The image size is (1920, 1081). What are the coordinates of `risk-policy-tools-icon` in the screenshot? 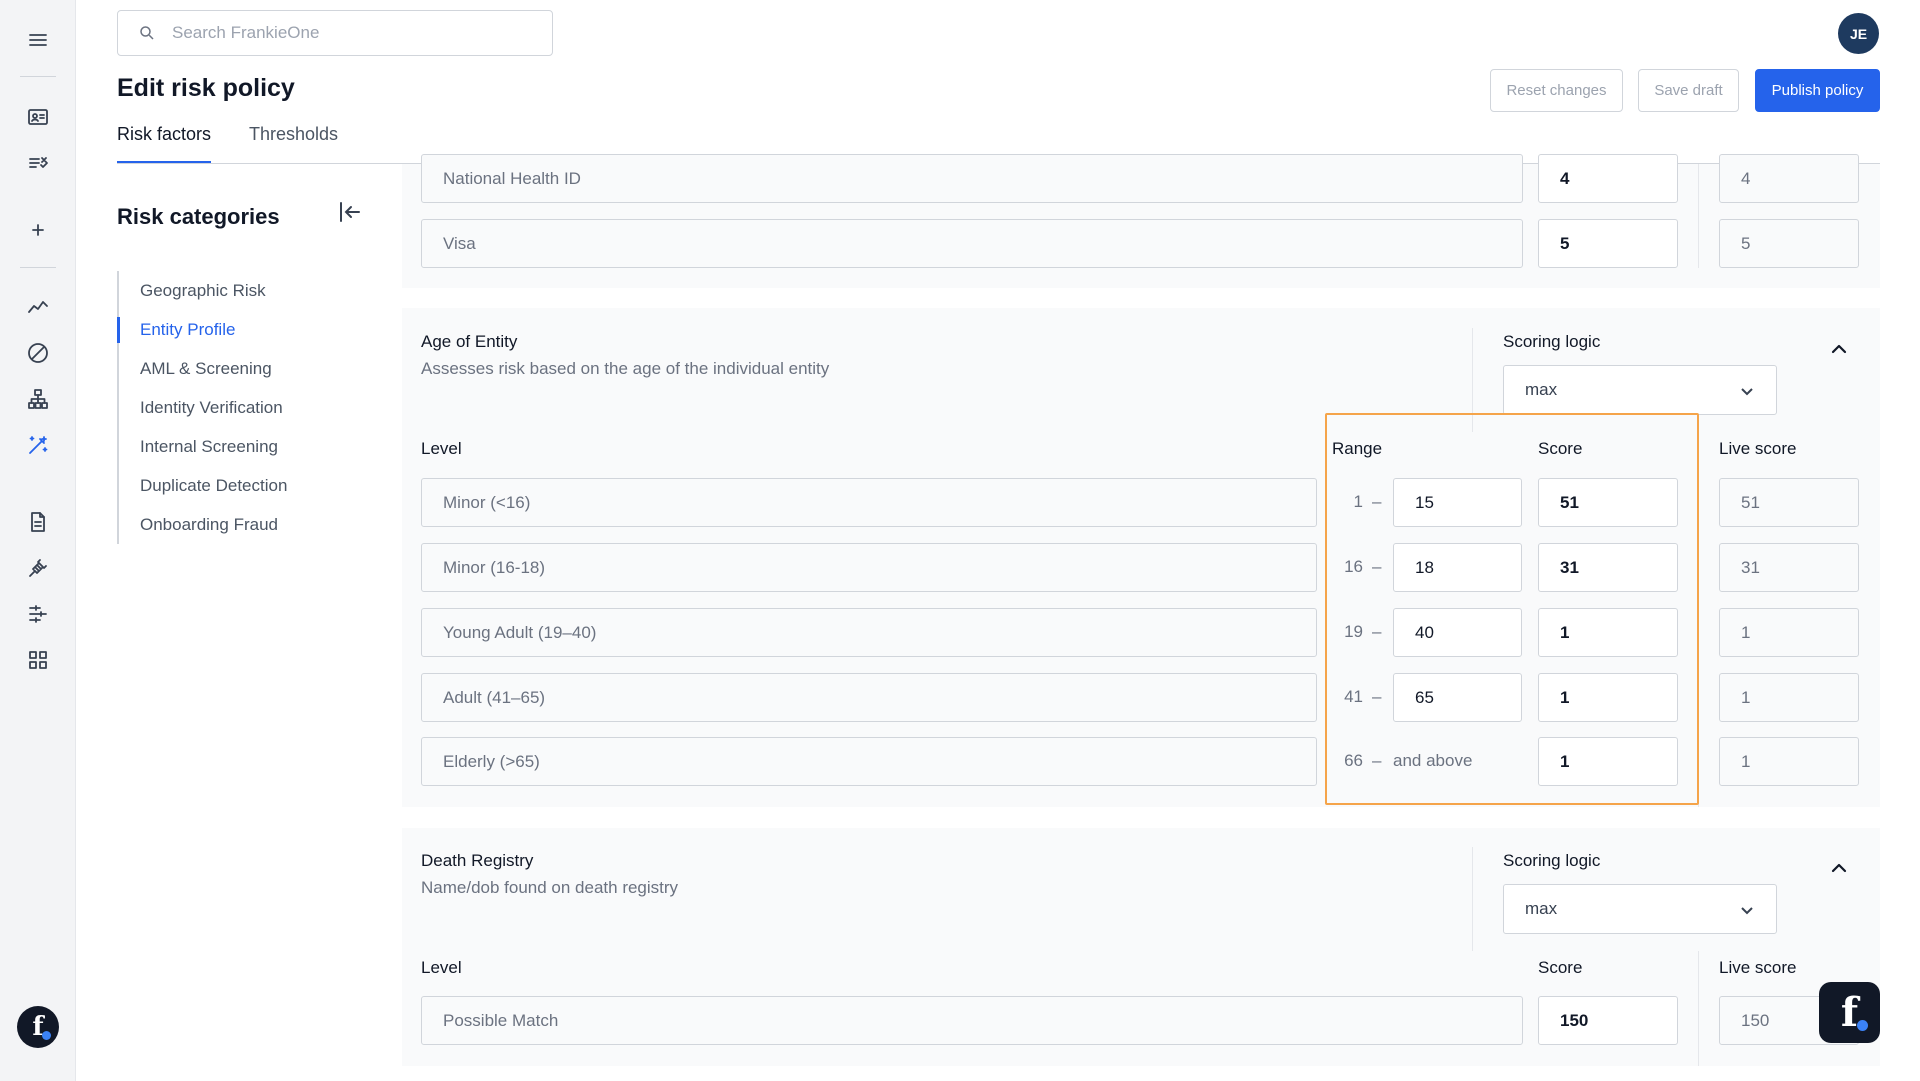 It's located at (38, 445).